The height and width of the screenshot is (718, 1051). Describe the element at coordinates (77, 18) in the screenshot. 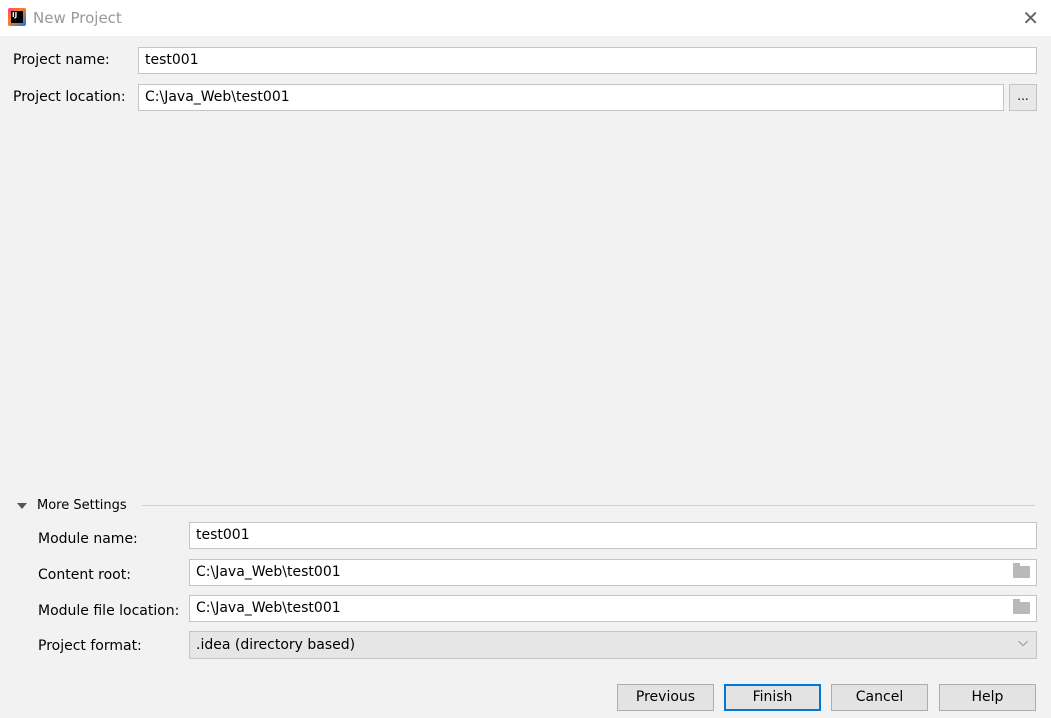

I see `window-title: New Project` at that location.